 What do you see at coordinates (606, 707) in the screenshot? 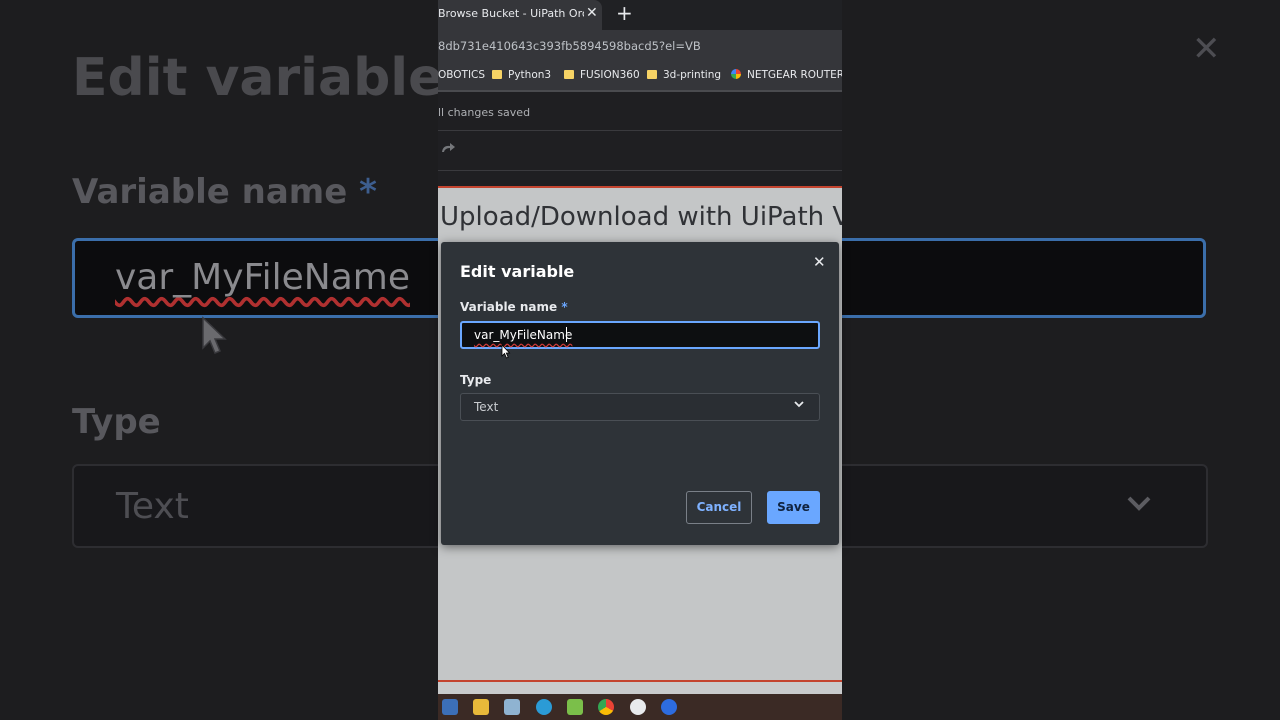
I see `chrome-taskbar-icon` at bounding box center [606, 707].